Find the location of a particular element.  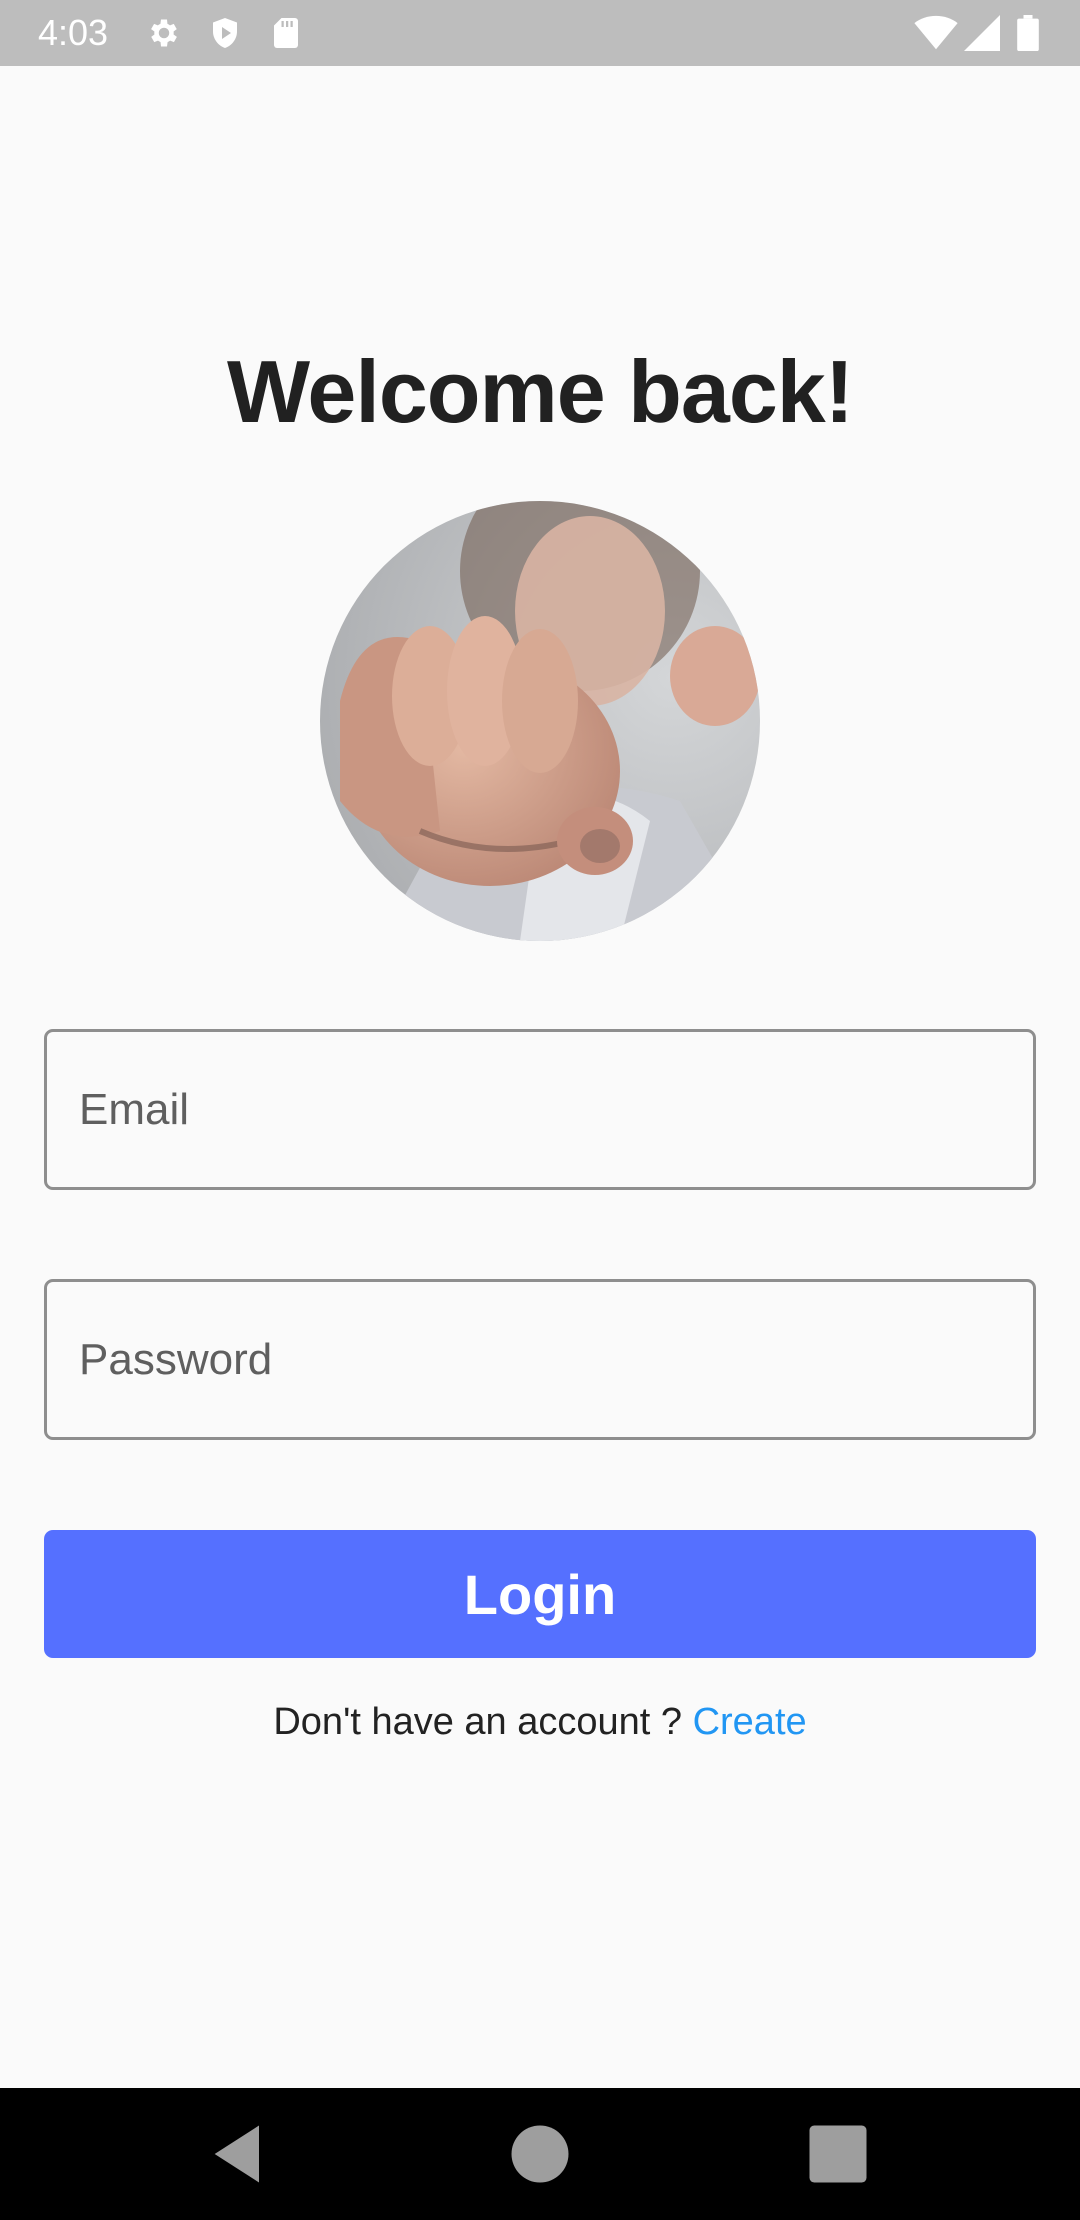

wifi-icon is located at coordinates (936, 32).